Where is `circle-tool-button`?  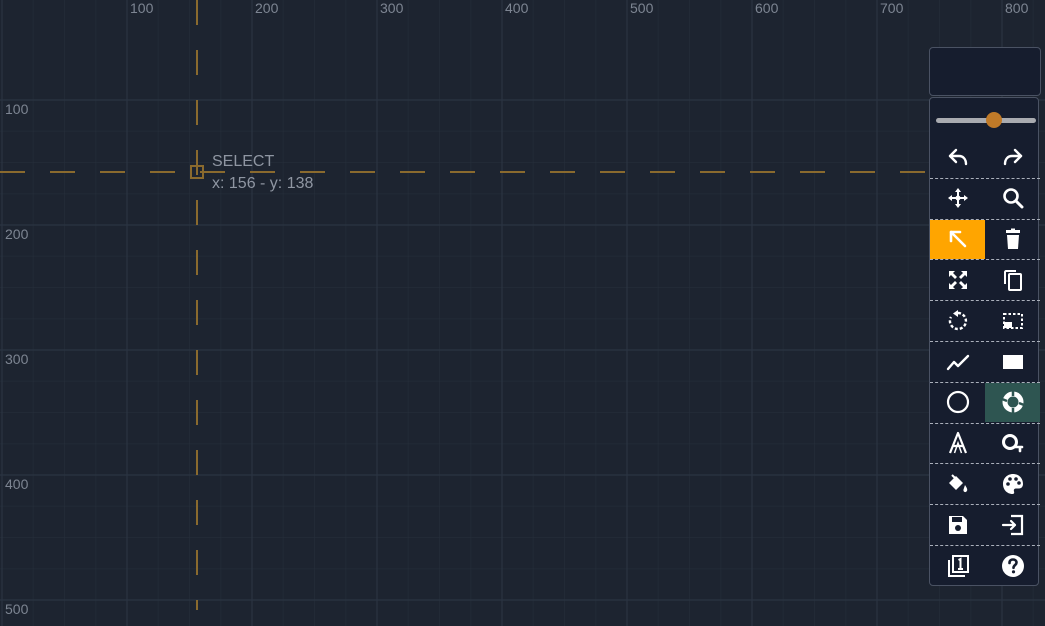 circle-tool-button is located at coordinates (957, 402).